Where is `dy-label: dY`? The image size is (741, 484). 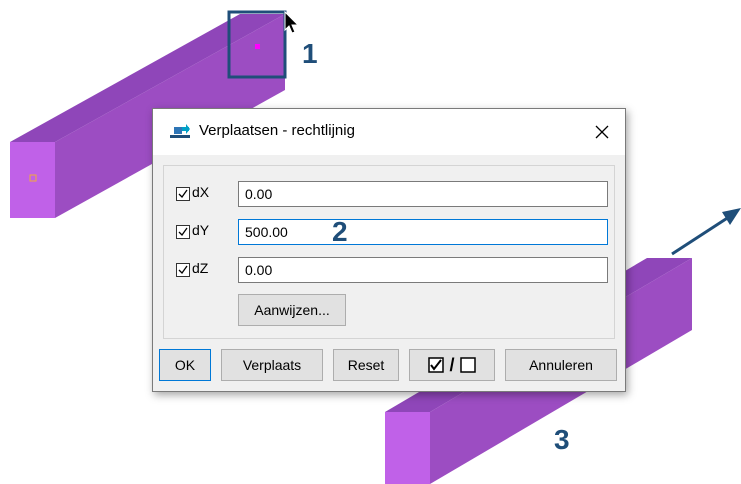
dy-label: dY is located at coordinates (201, 230).